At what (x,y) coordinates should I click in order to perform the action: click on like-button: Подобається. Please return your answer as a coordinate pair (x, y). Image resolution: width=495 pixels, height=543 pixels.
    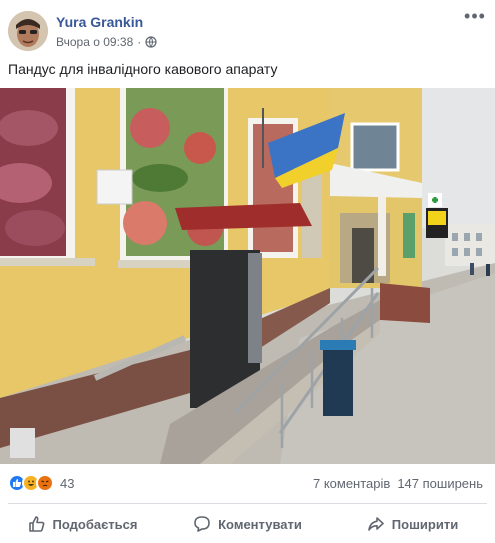
    Looking at the image, I should click on (82, 524).